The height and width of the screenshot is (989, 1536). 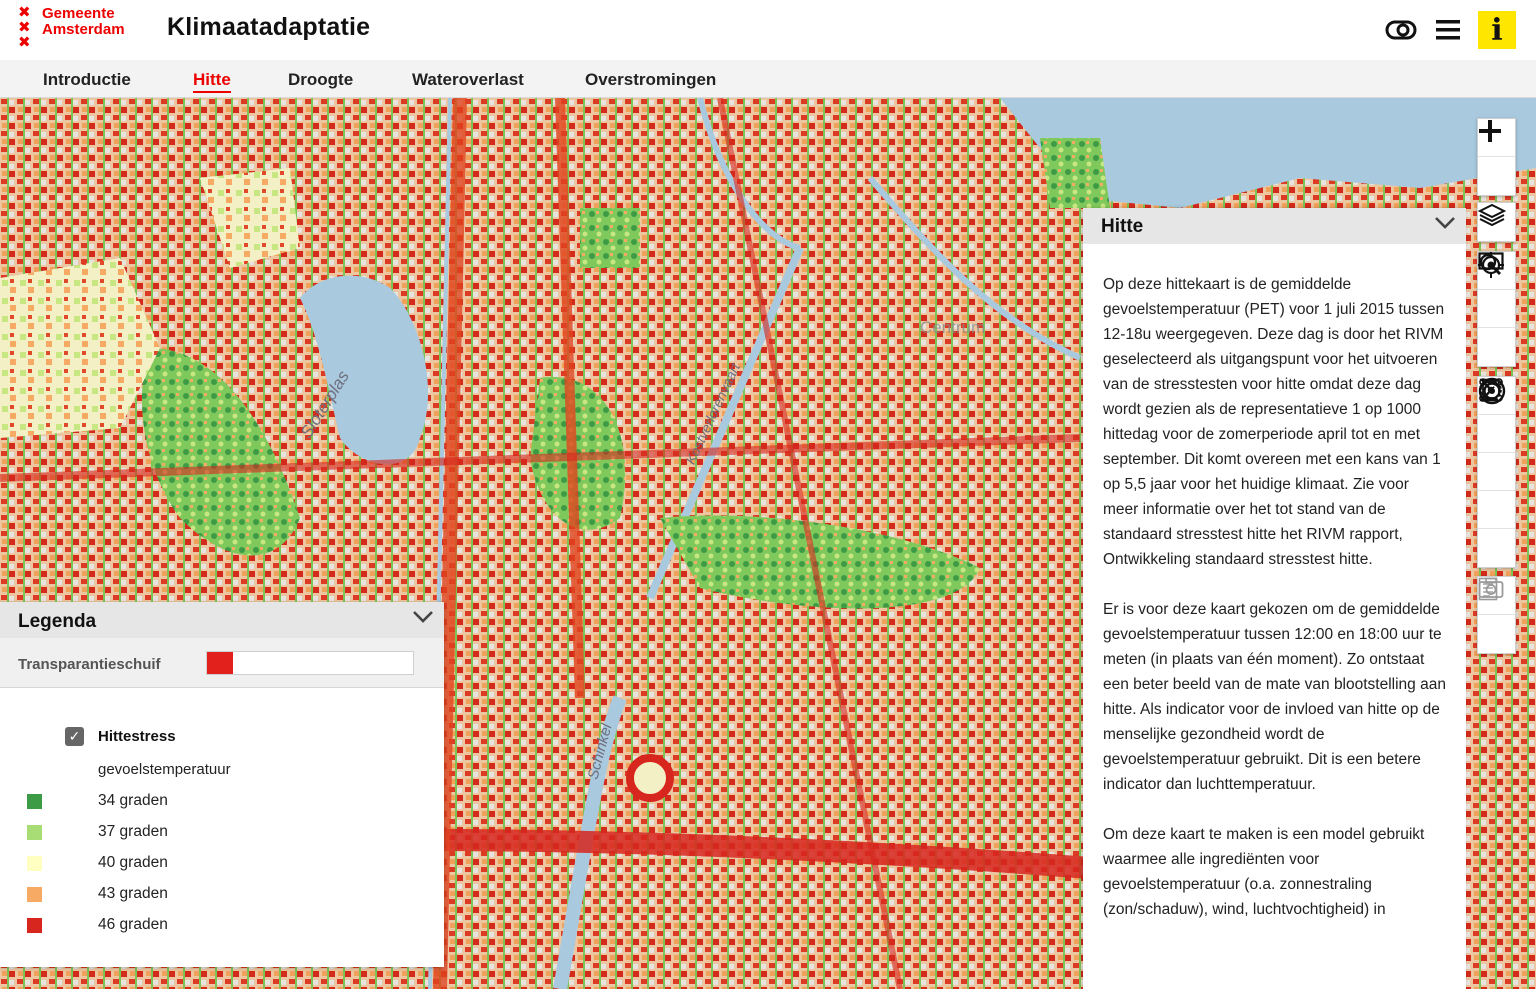 I want to click on tab-droogte: Droogte, so click(x=320, y=80).